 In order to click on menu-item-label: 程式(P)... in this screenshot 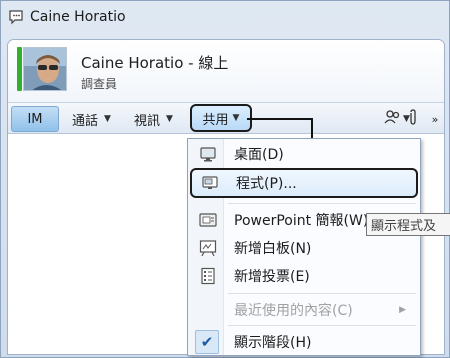, I will do `click(266, 184)`.